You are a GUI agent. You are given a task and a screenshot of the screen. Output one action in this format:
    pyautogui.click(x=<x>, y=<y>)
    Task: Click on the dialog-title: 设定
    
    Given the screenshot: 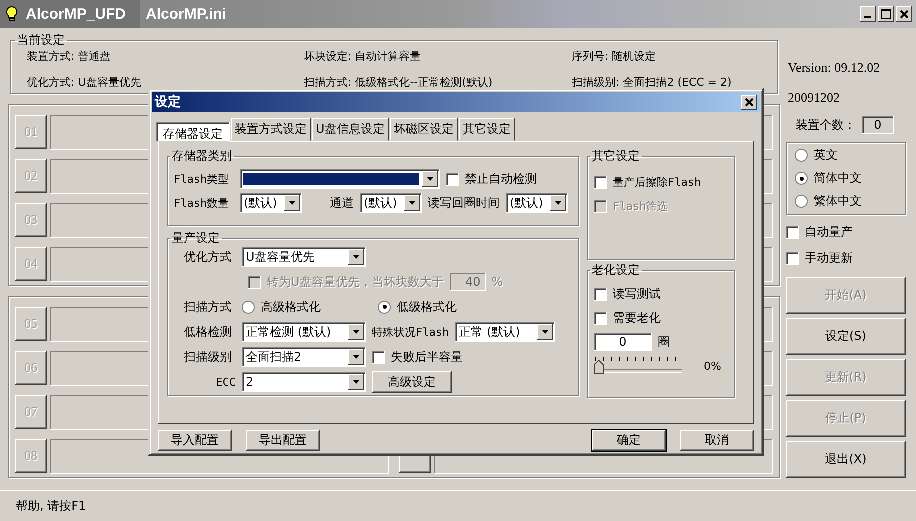 What is the action you would take?
    pyautogui.click(x=168, y=102)
    